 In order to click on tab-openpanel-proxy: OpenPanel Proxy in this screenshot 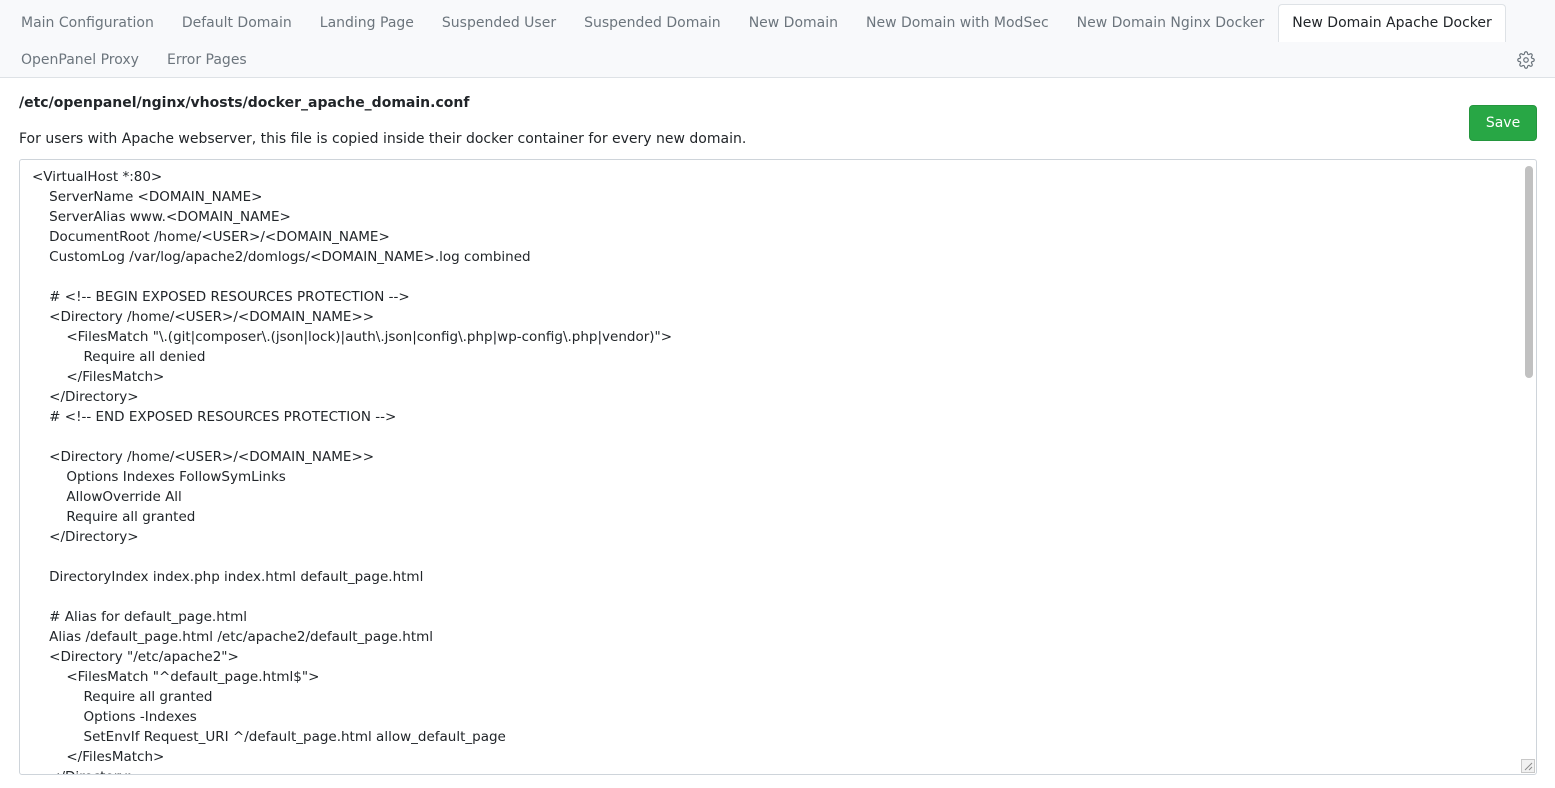, I will do `click(80, 59)`.